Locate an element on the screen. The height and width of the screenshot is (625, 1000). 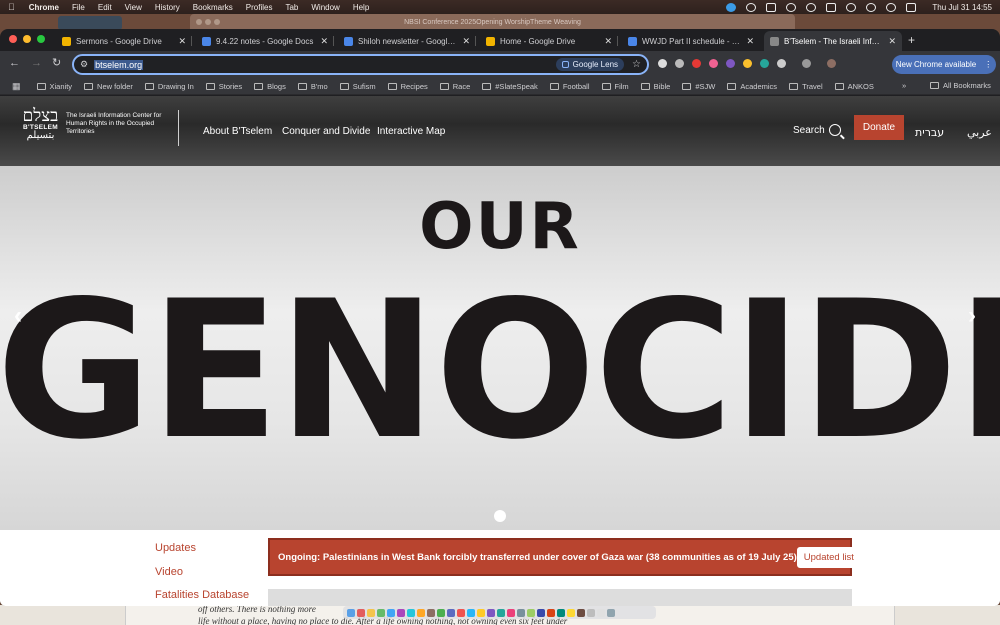
bluetooth-icon is located at coordinates (851, 7).